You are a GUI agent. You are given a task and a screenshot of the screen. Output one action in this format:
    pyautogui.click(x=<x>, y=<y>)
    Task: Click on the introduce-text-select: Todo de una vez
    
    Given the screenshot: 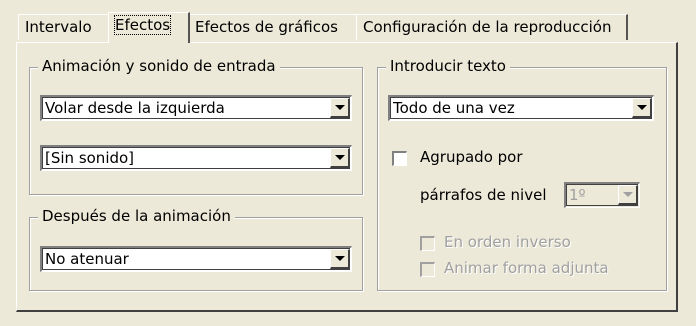 What is the action you would take?
    pyautogui.click(x=521, y=108)
    